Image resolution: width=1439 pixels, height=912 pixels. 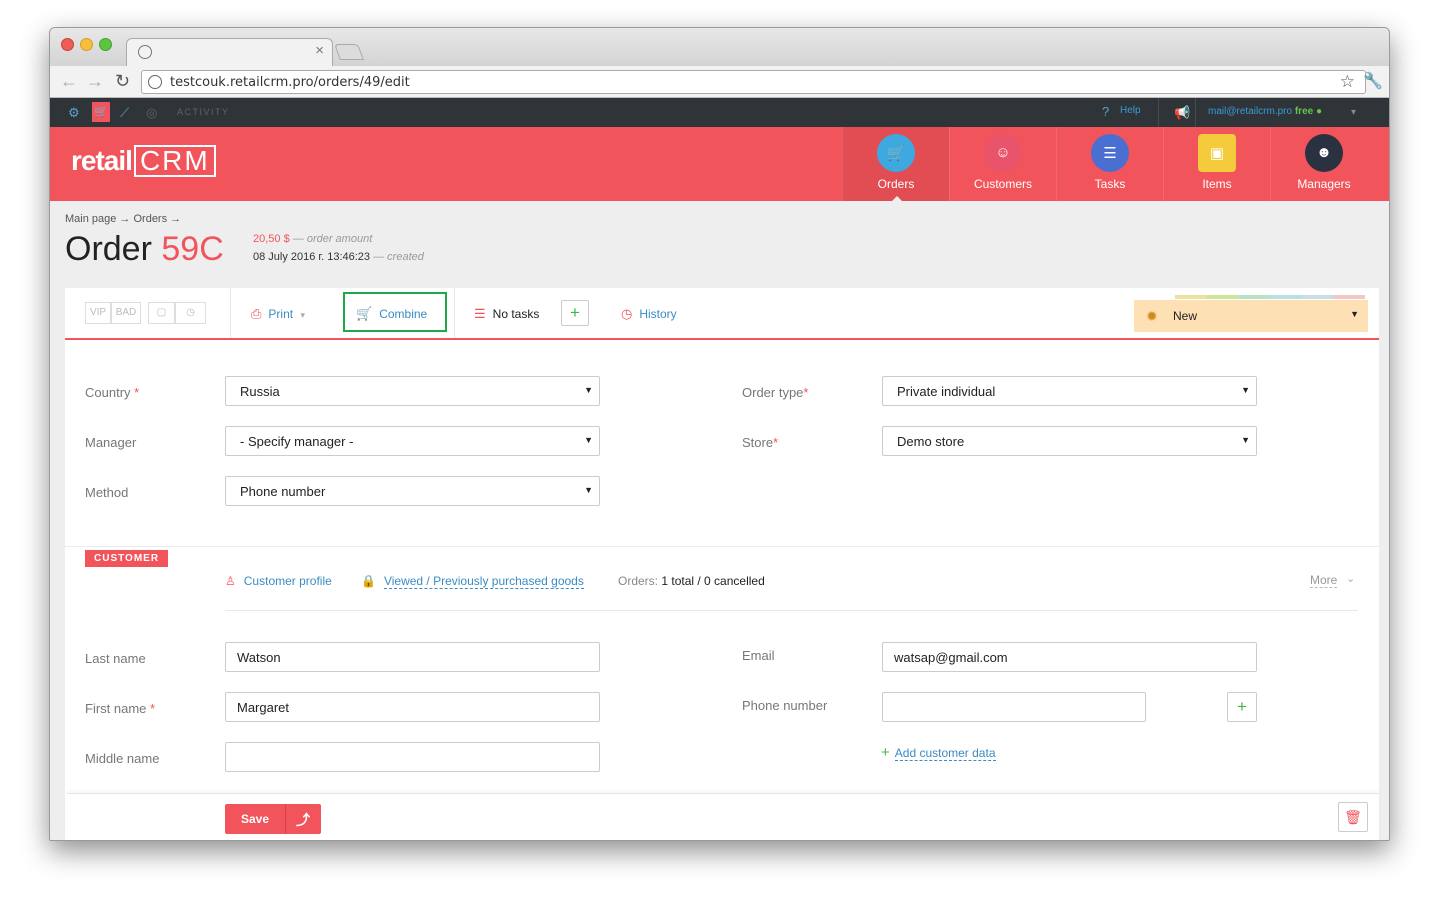 I want to click on chevron-down-icon: ▼, so click(x=1354, y=314).